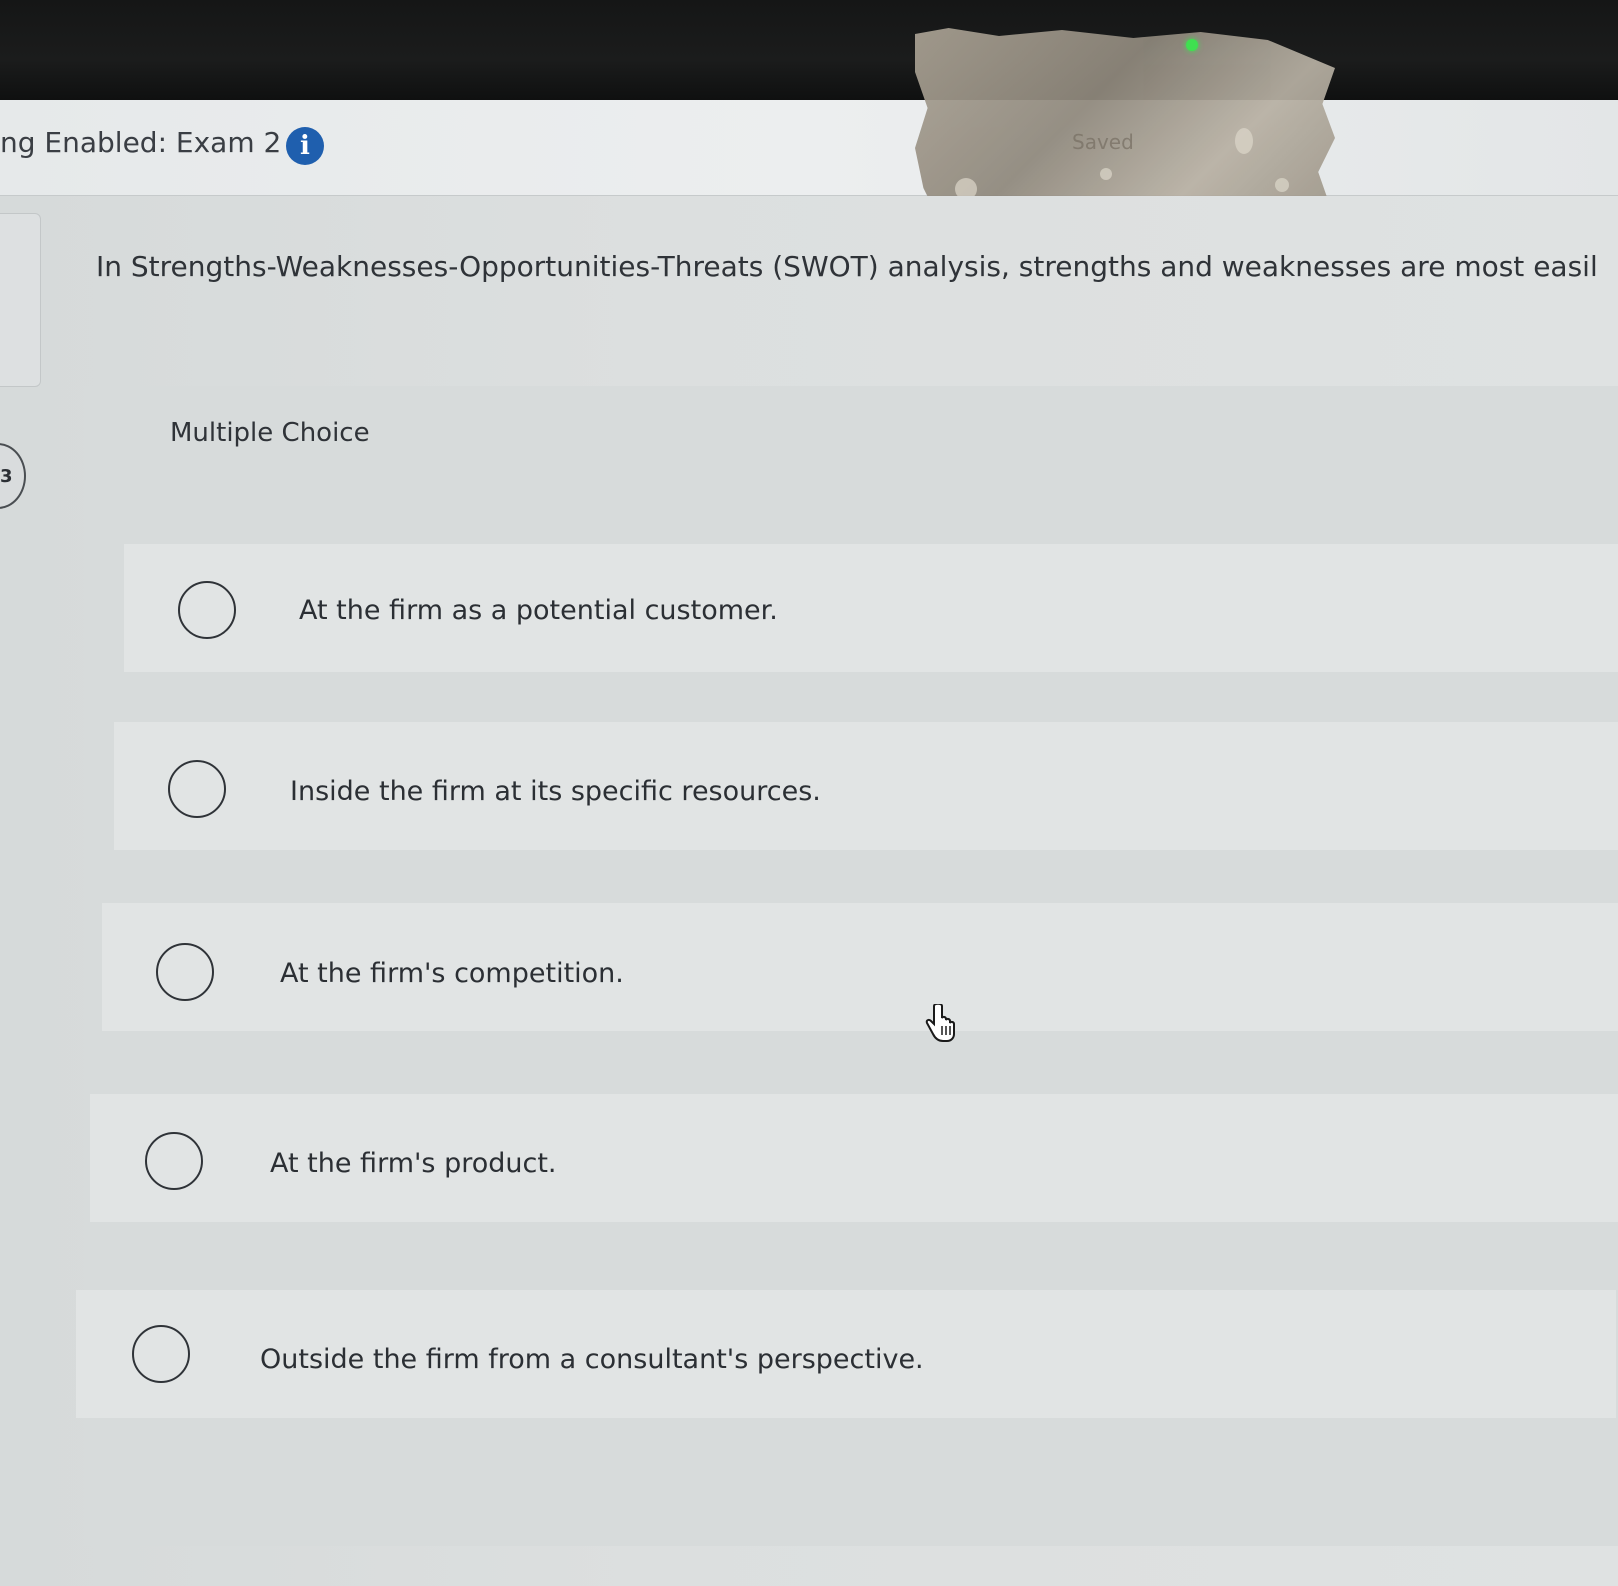  Describe the element at coordinates (413, 1163) in the screenshot. I see `answer-option-label-4: At the firm's product.` at that location.